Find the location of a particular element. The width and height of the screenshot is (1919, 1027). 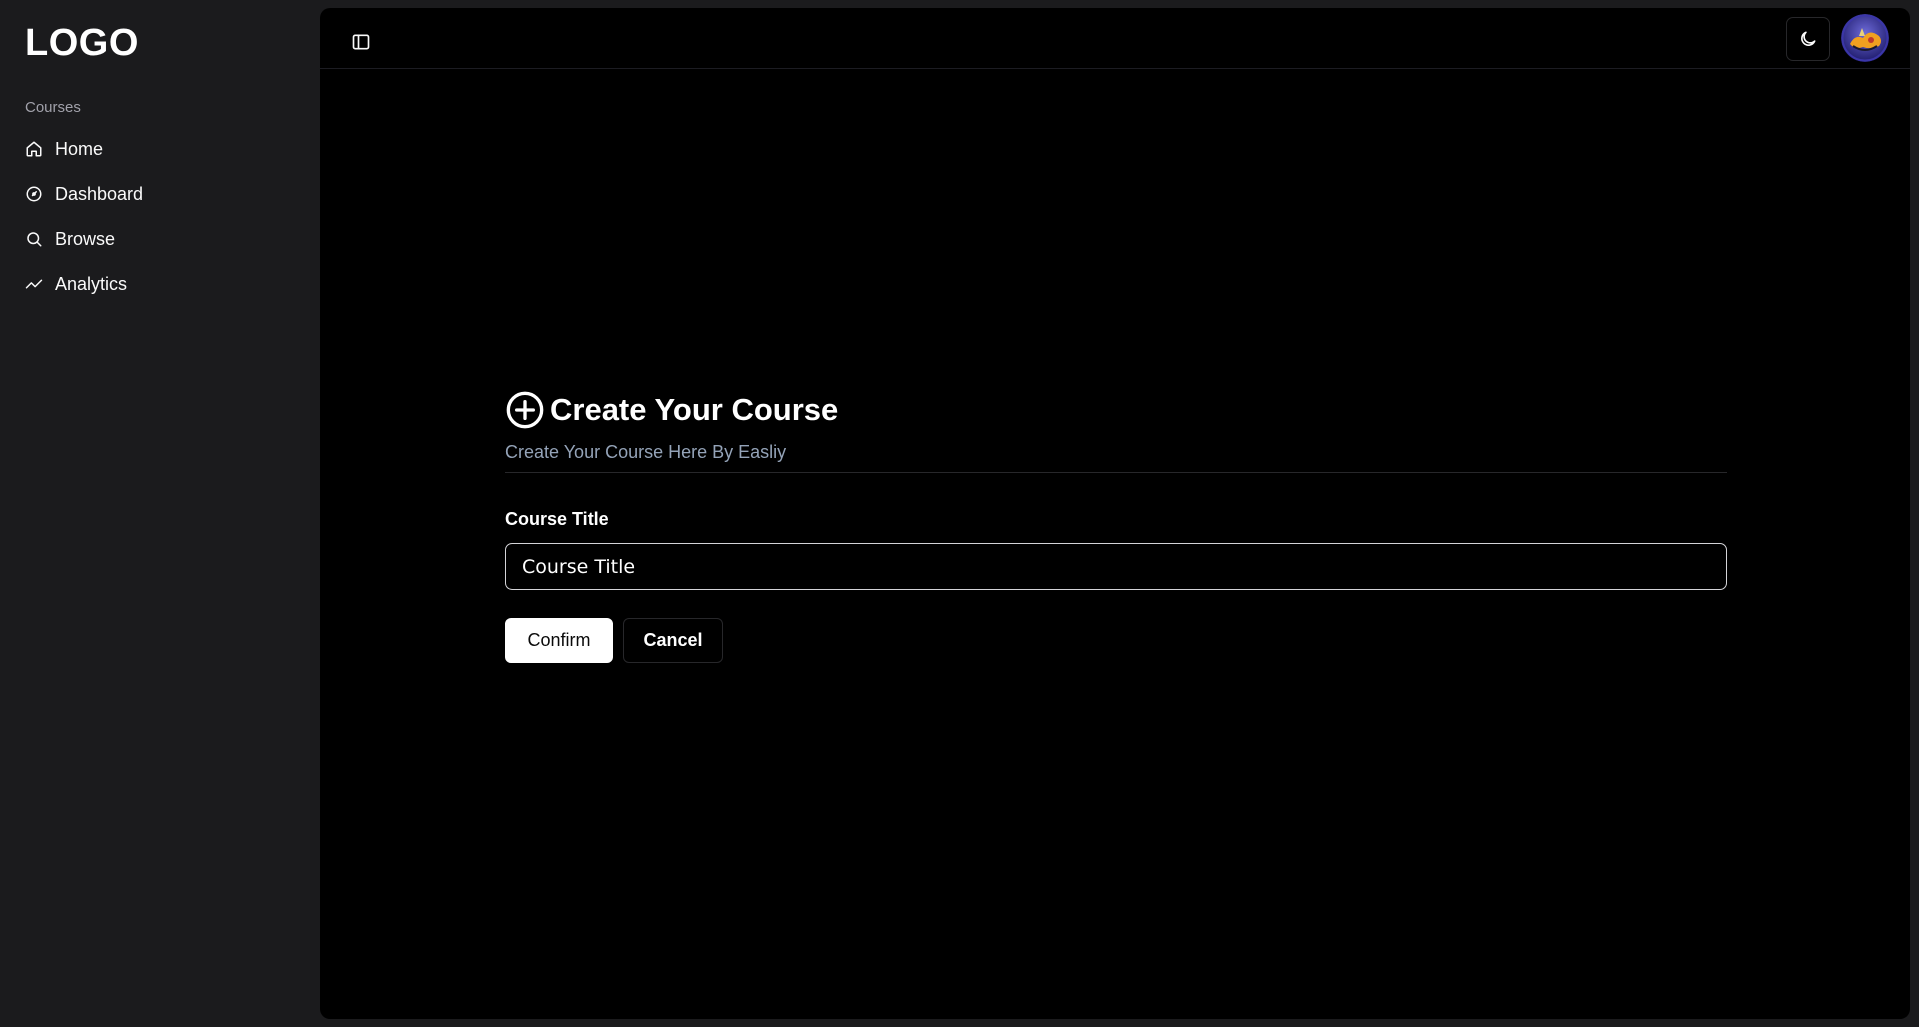

course-title-input is located at coordinates (1116, 566).